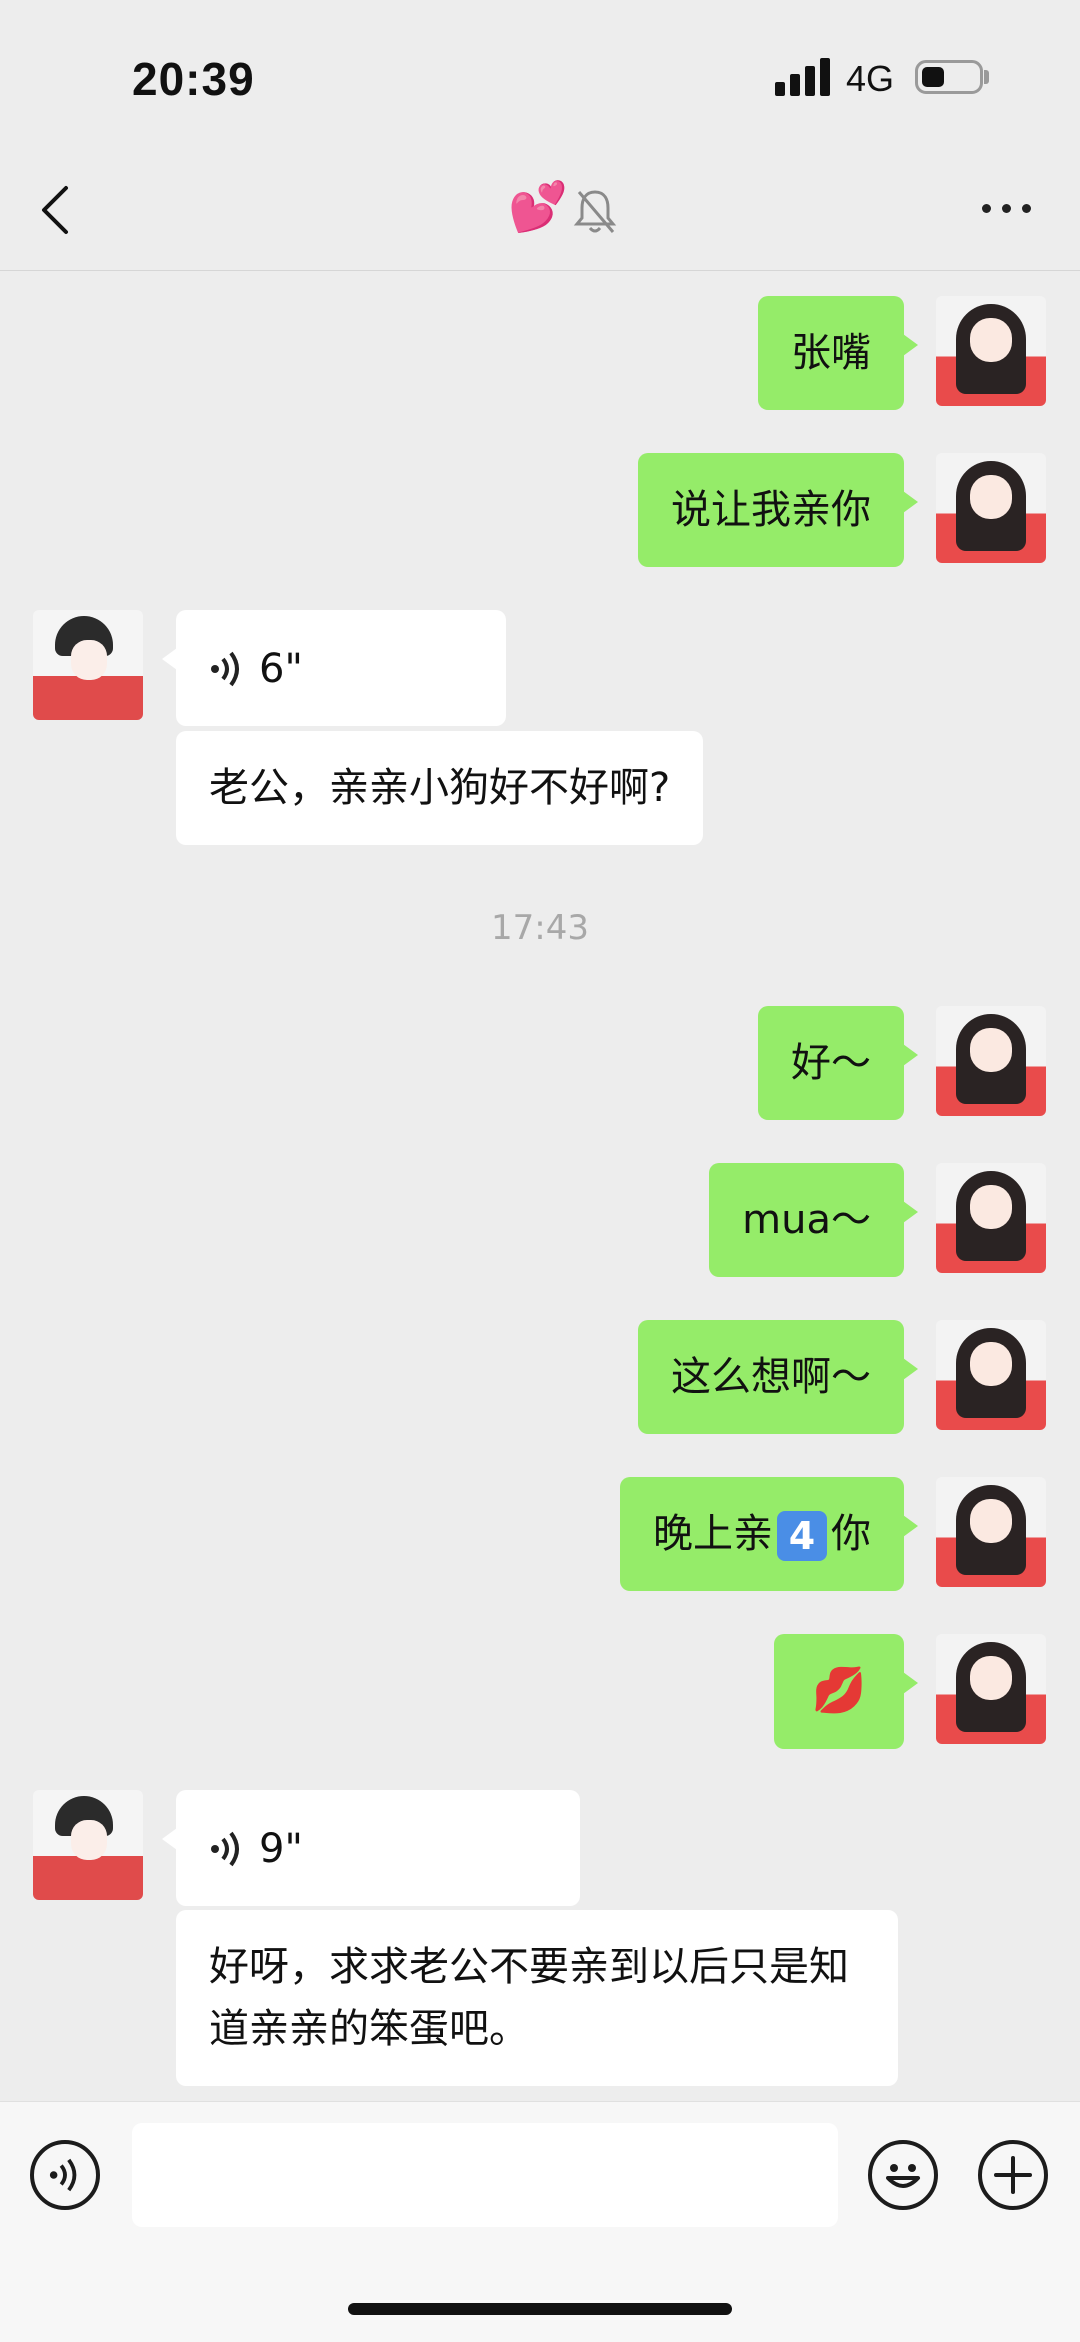 This screenshot has width=1080, height=2342. I want to click on voice-message-bubble: 6", so click(334, 668).